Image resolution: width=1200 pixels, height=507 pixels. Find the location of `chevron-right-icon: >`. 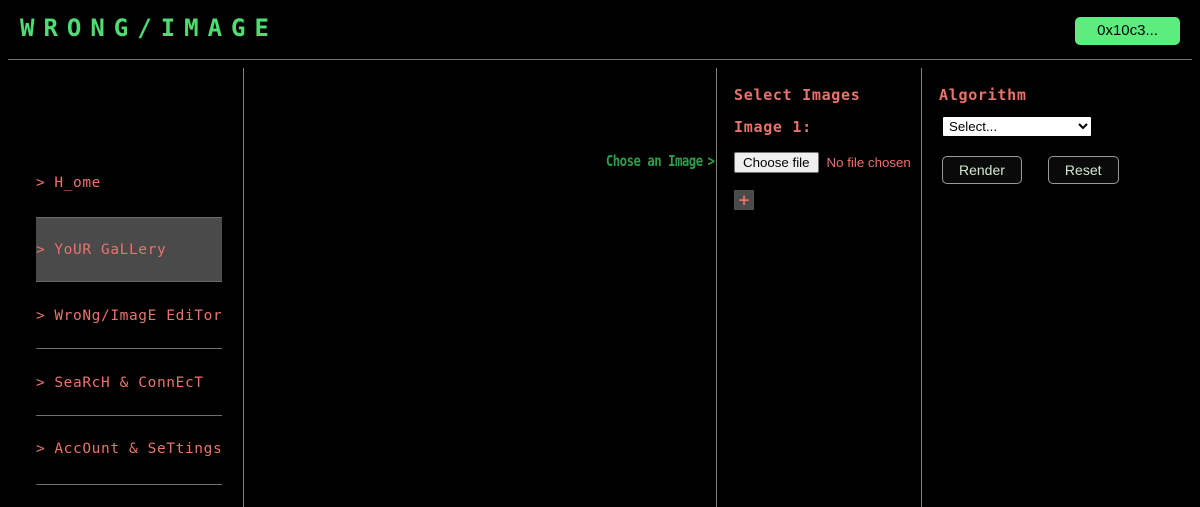

chevron-right-icon: > is located at coordinates (710, 161).